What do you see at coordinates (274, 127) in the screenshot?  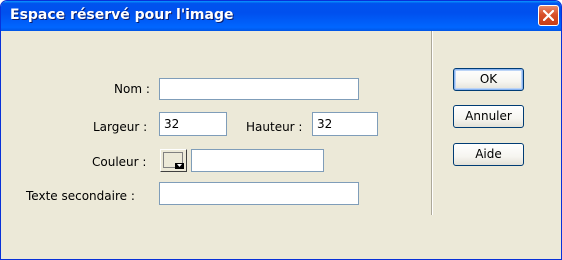 I see `height-label: Hauteur :` at bounding box center [274, 127].